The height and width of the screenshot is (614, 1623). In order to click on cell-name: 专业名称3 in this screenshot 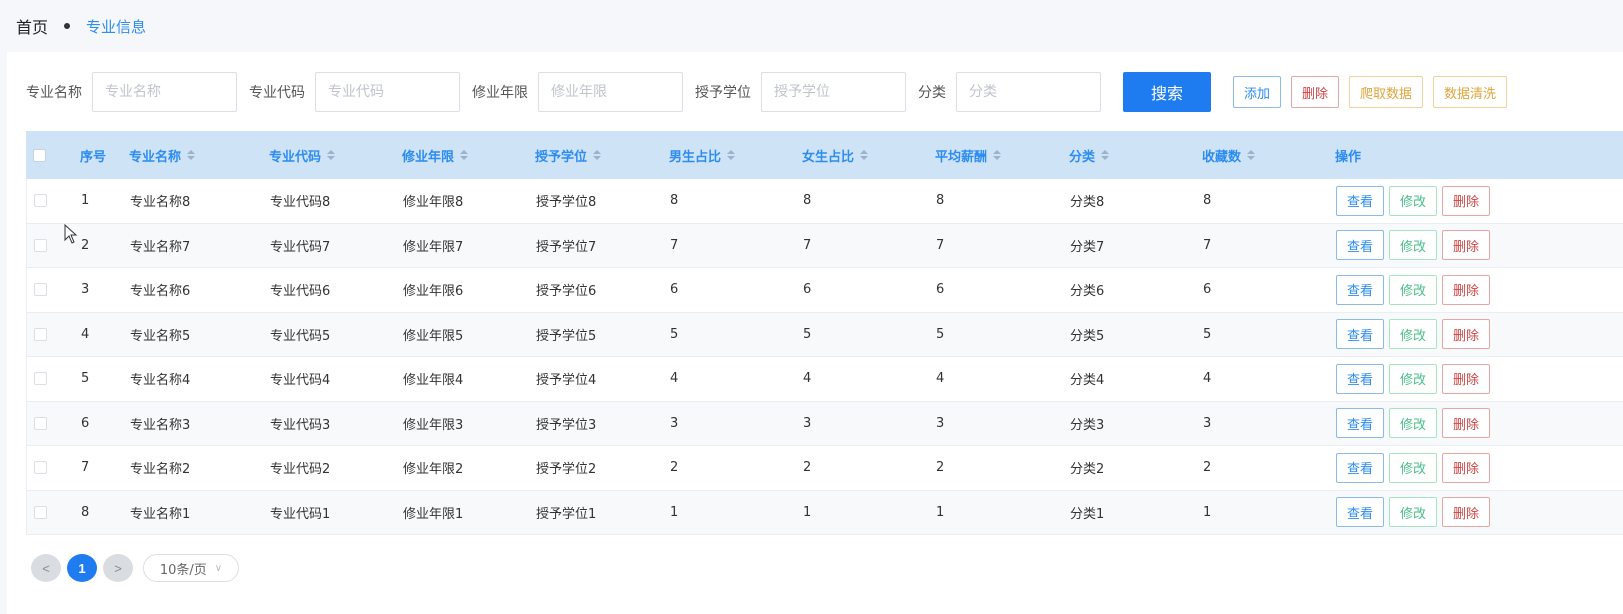, I will do `click(160, 425)`.